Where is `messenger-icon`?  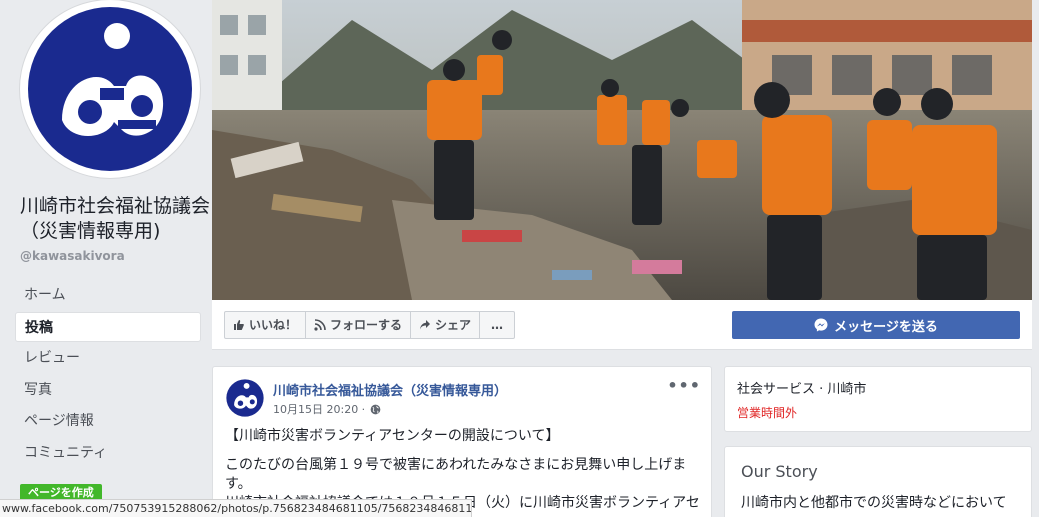
messenger-icon is located at coordinates (821, 325).